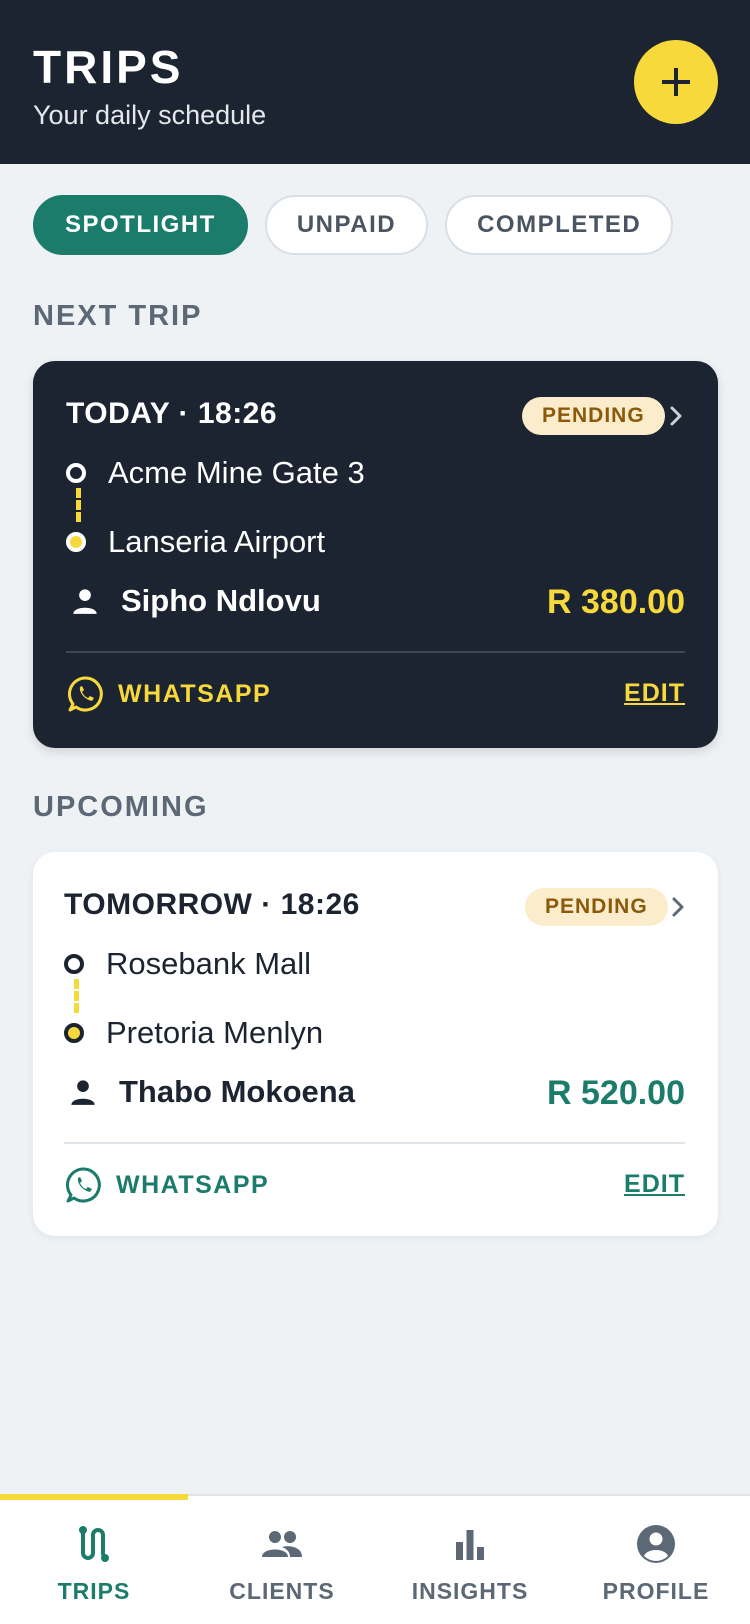  I want to click on client-info: Sipho Ndlovu, so click(196, 601).